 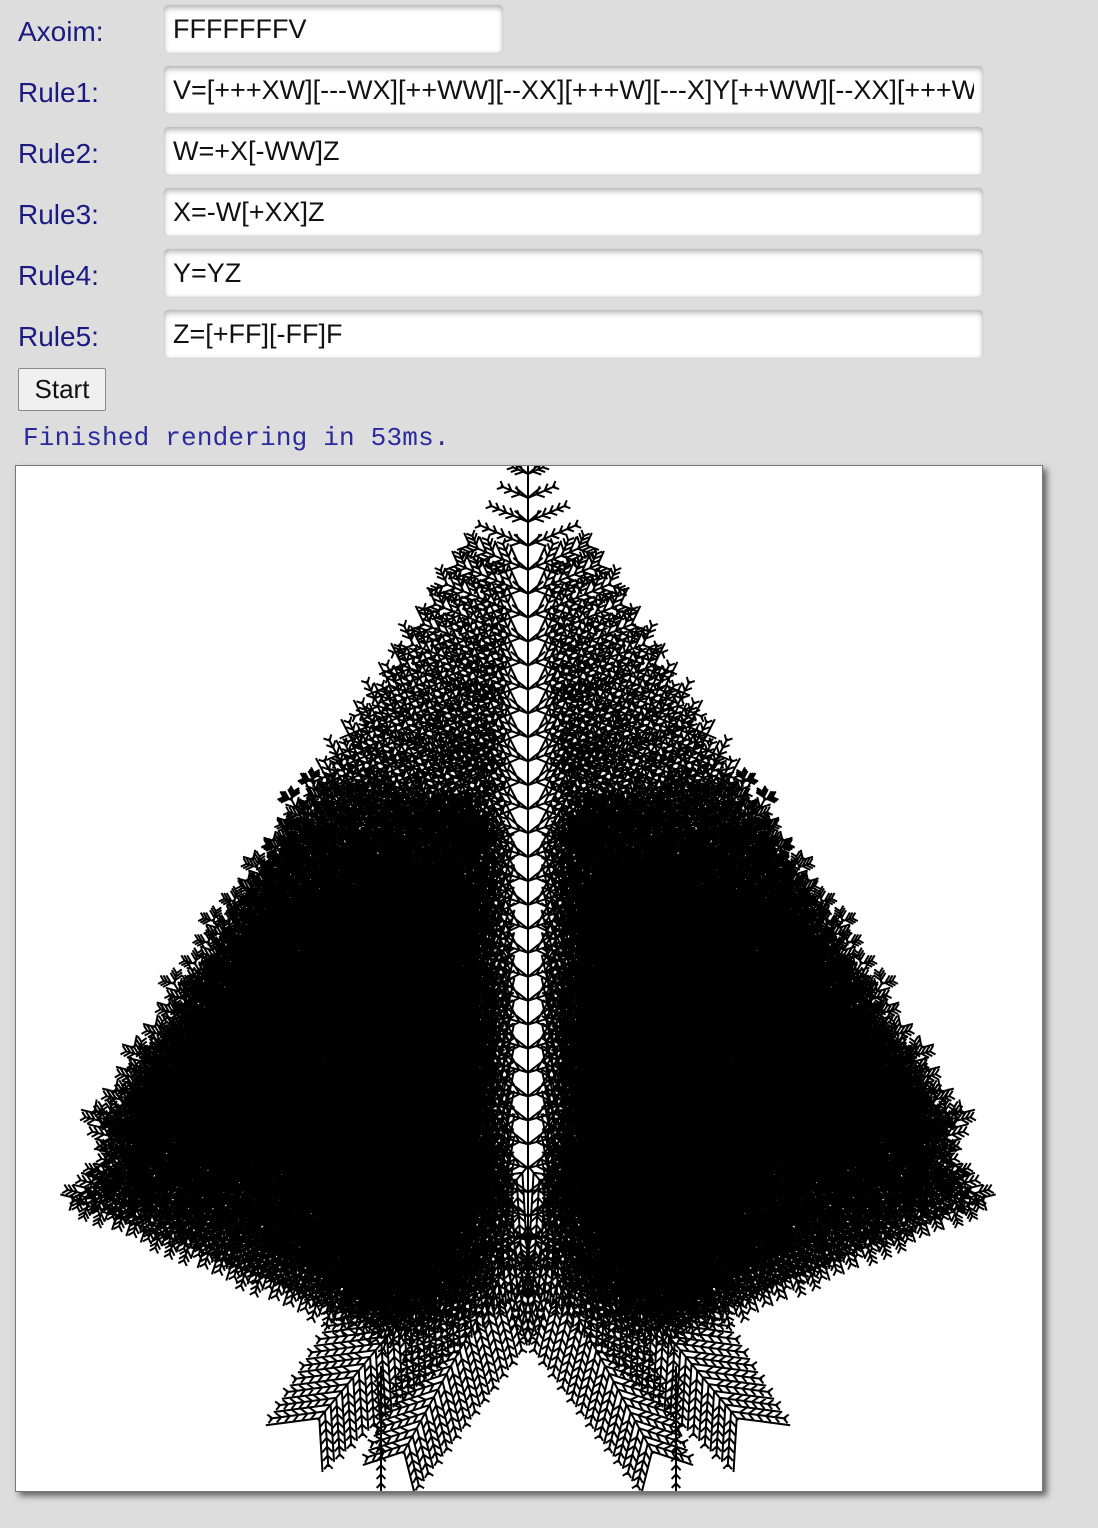 What do you see at coordinates (58, 214) in the screenshot?
I see `rule3-label: Rule3:` at bounding box center [58, 214].